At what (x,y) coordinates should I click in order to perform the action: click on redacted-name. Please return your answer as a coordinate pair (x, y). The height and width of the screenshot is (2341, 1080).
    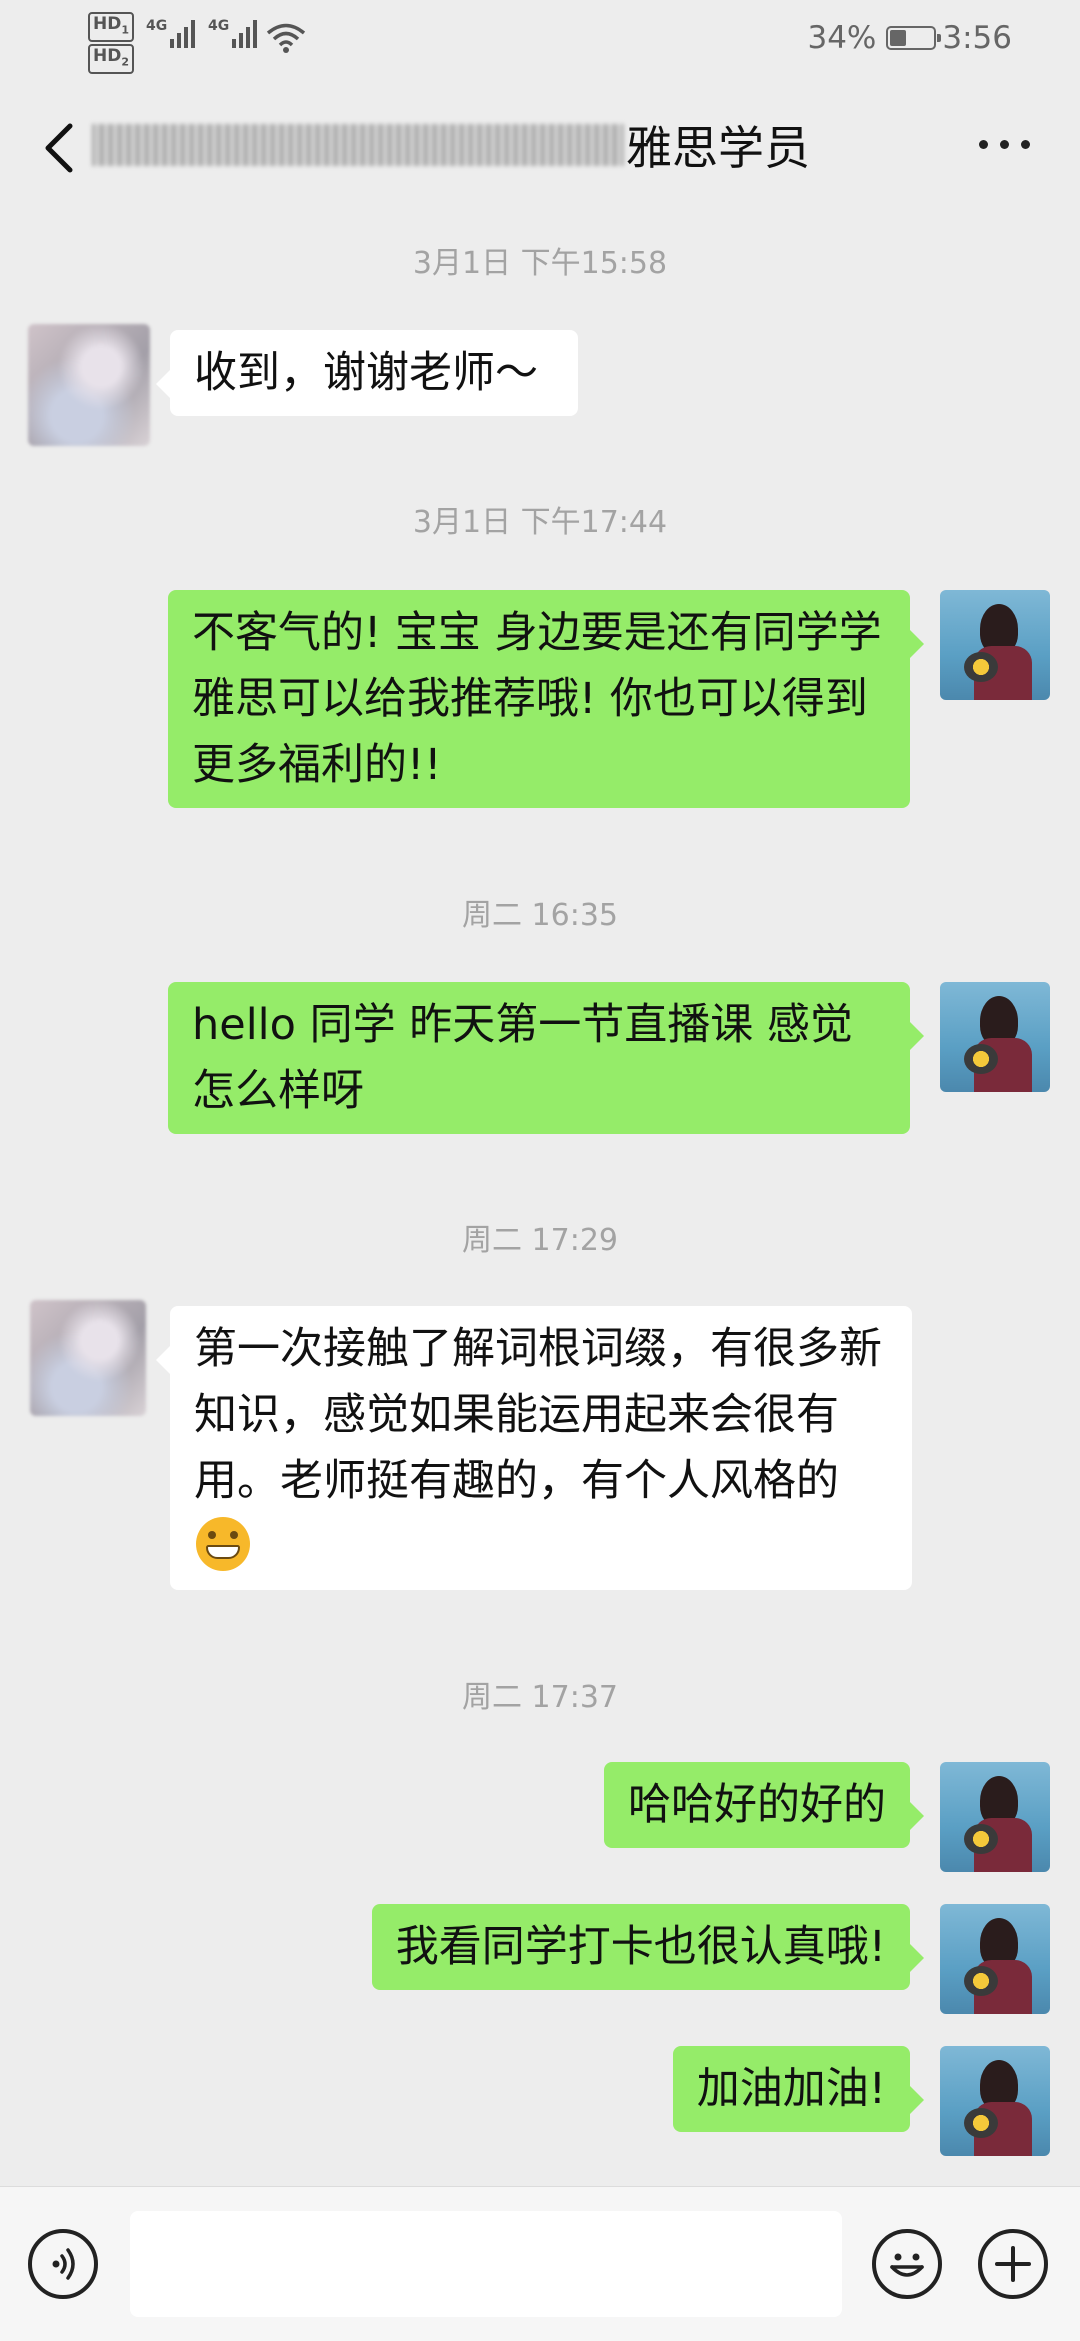
    Looking at the image, I should click on (358, 145).